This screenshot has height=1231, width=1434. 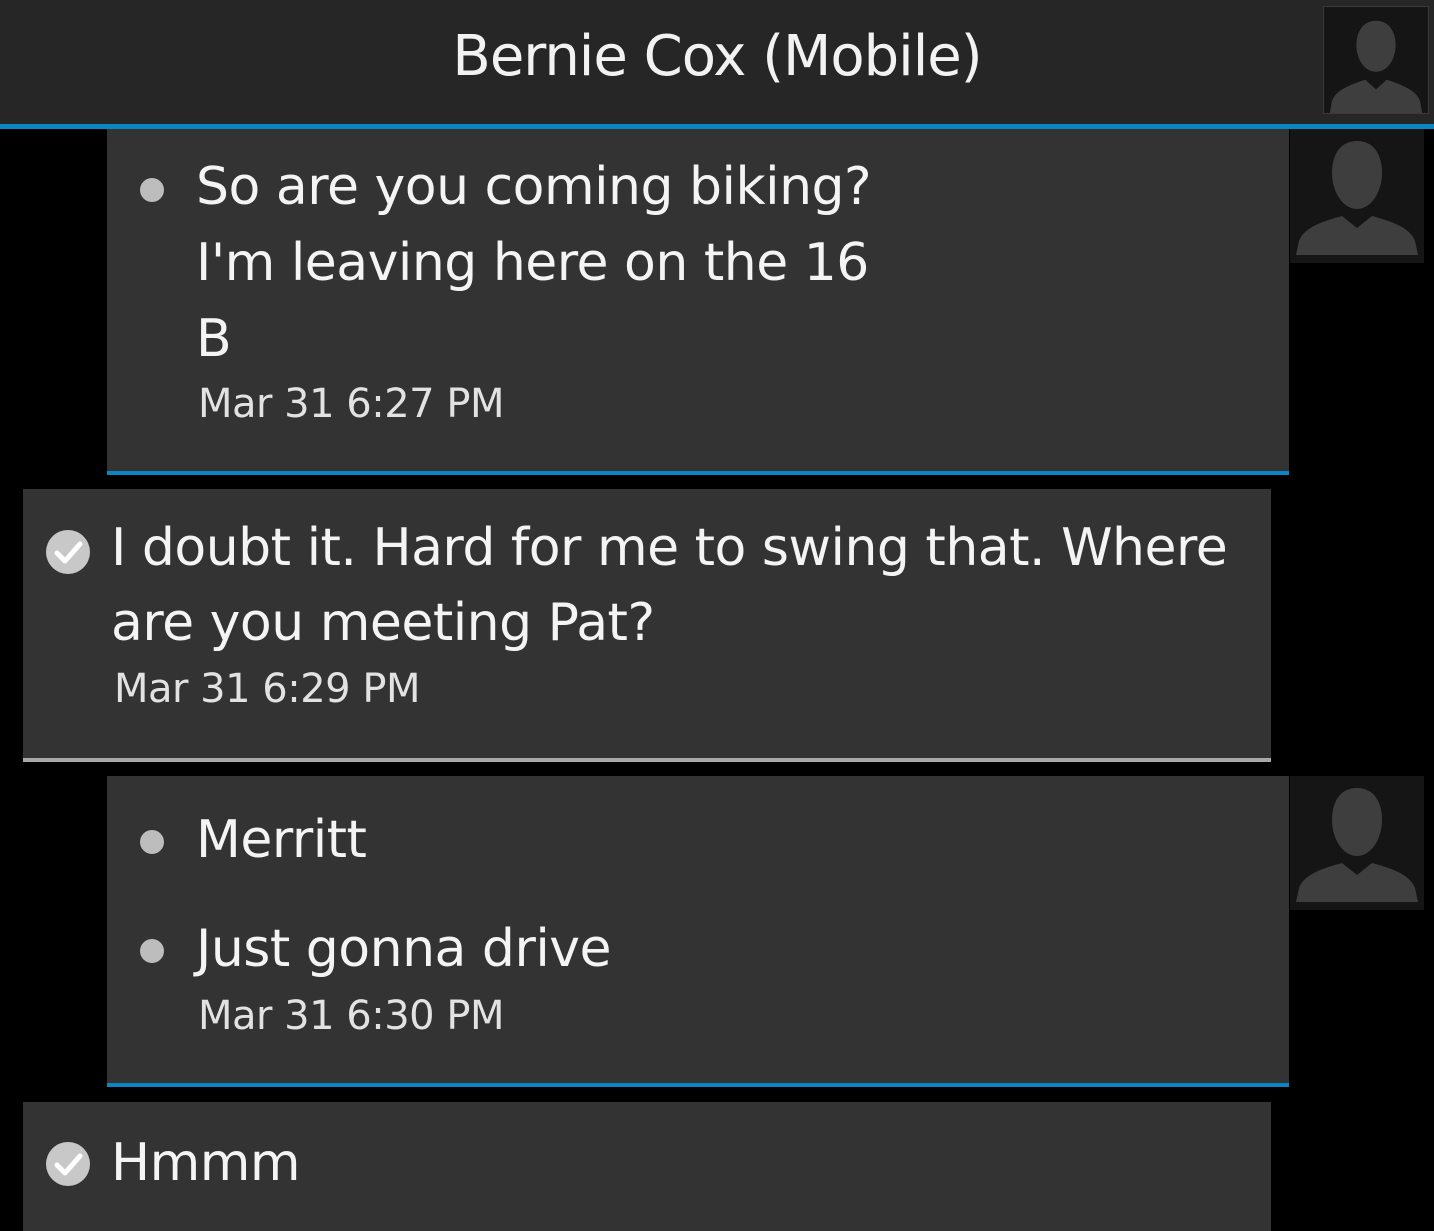 I want to click on message-text-line: are you meeting Pat?, so click(x=383, y=623).